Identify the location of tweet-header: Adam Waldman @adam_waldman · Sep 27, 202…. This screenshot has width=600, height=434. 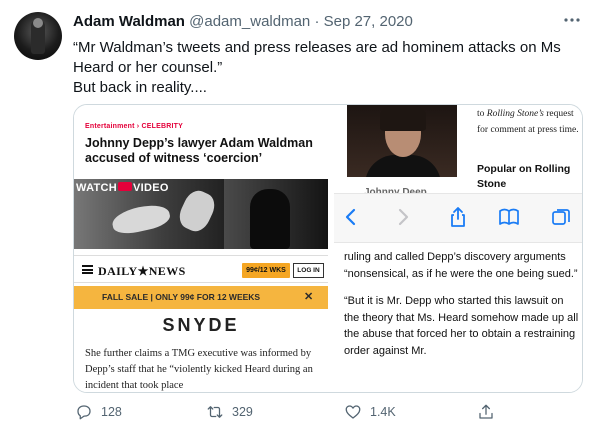
(243, 23).